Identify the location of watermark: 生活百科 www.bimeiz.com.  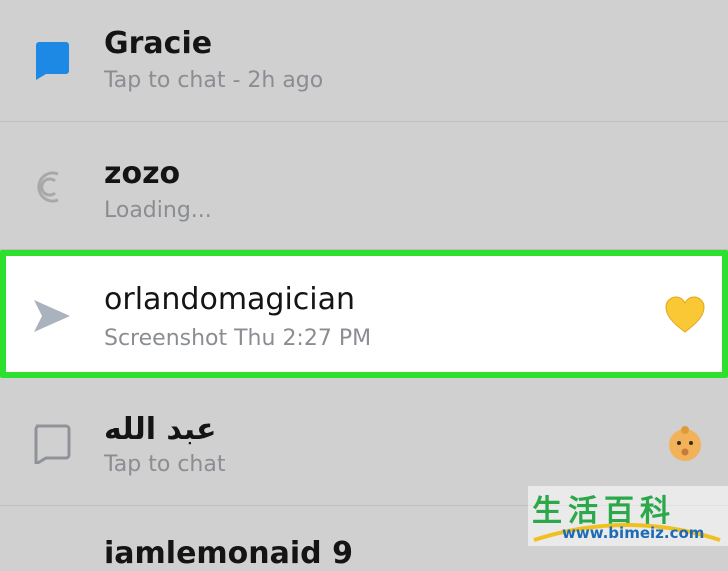
(628, 516).